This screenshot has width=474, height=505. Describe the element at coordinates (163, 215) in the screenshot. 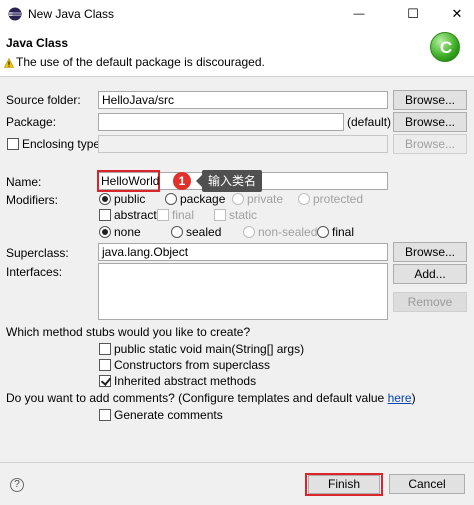

I see `final-checkbox` at that location.